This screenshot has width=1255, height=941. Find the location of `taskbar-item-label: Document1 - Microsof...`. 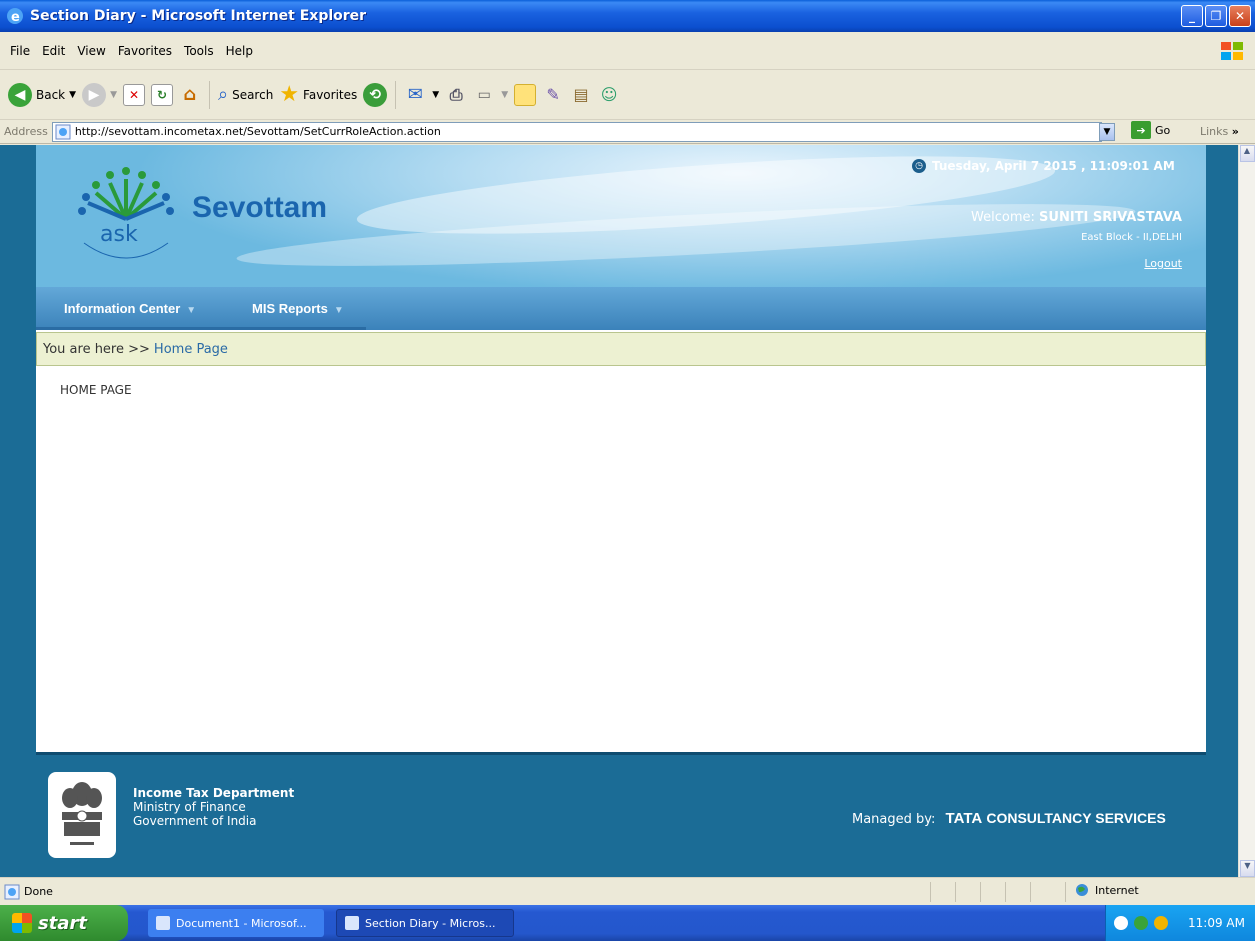

taskbar-item-label: Document1 - Microsof... is located at coordinates (241, 923).